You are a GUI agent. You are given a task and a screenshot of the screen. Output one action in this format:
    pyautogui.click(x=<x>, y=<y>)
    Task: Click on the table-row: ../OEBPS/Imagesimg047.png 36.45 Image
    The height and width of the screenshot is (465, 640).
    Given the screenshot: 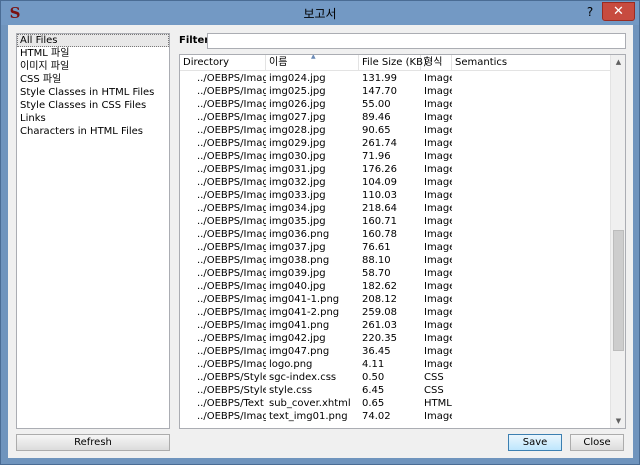 What is the action you would take?
    pyautogui.click(x=395, y=351)
    